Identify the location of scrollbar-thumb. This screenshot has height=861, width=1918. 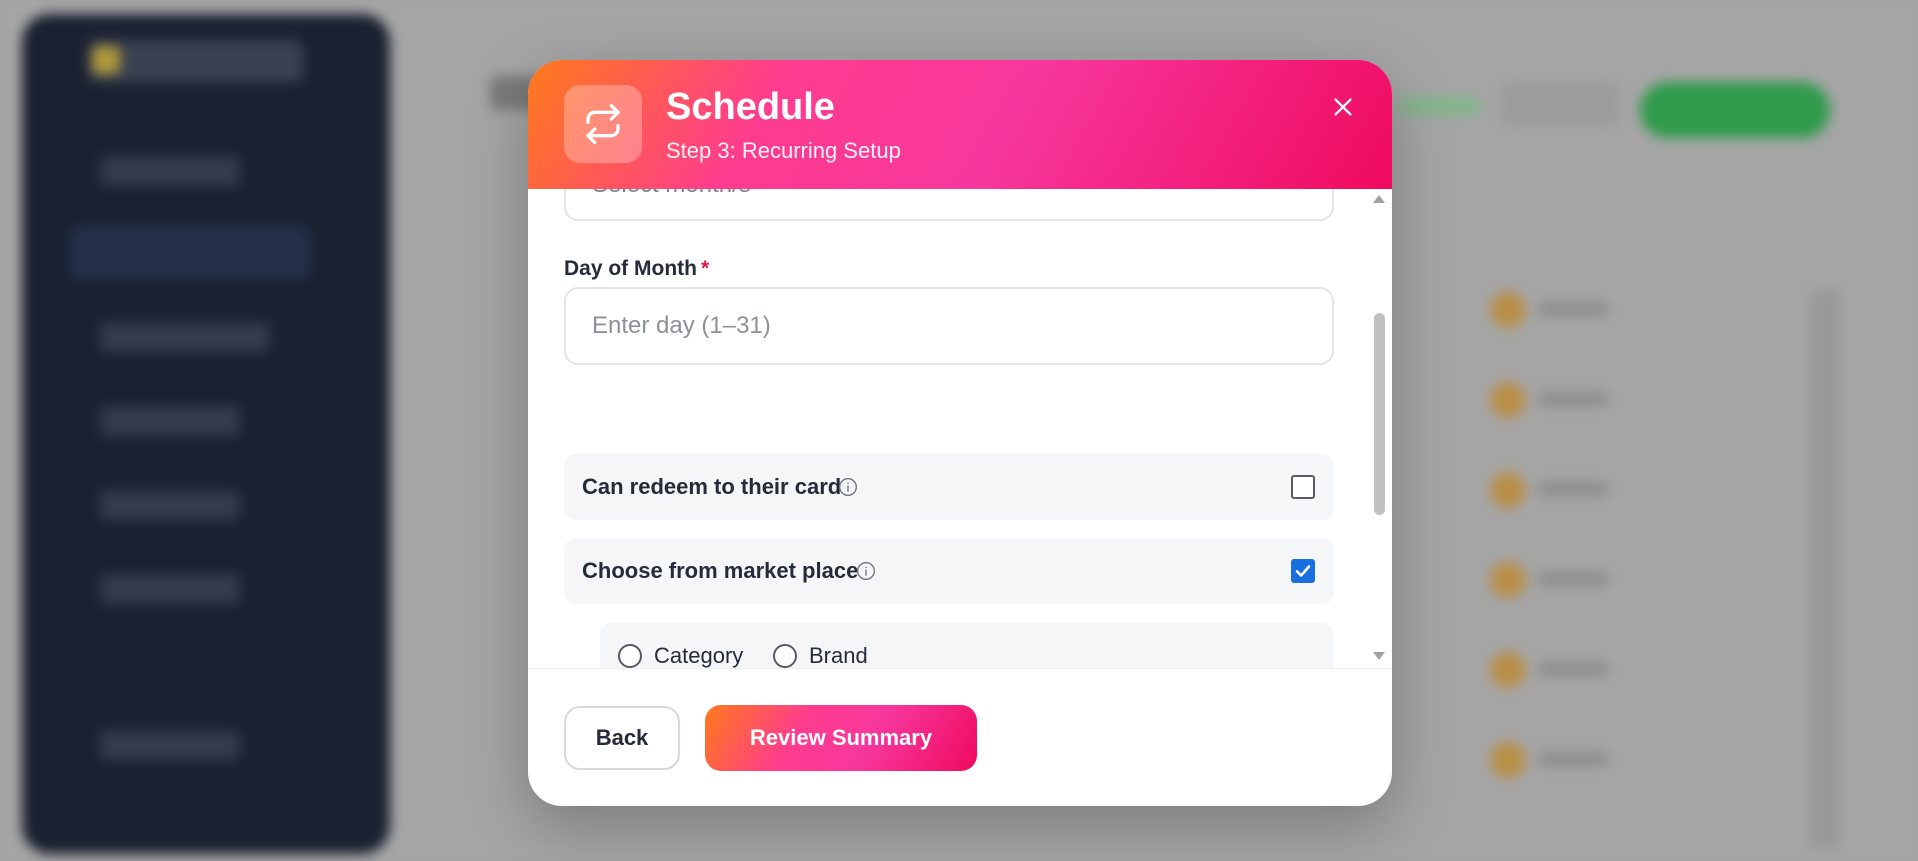
(1379, 414).